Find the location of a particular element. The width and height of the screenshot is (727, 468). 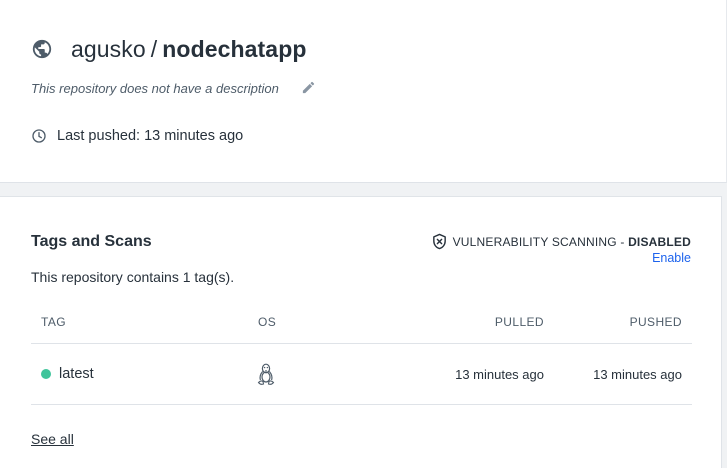

column-header-pulled: PULLED is located at coordinates (519, 322).